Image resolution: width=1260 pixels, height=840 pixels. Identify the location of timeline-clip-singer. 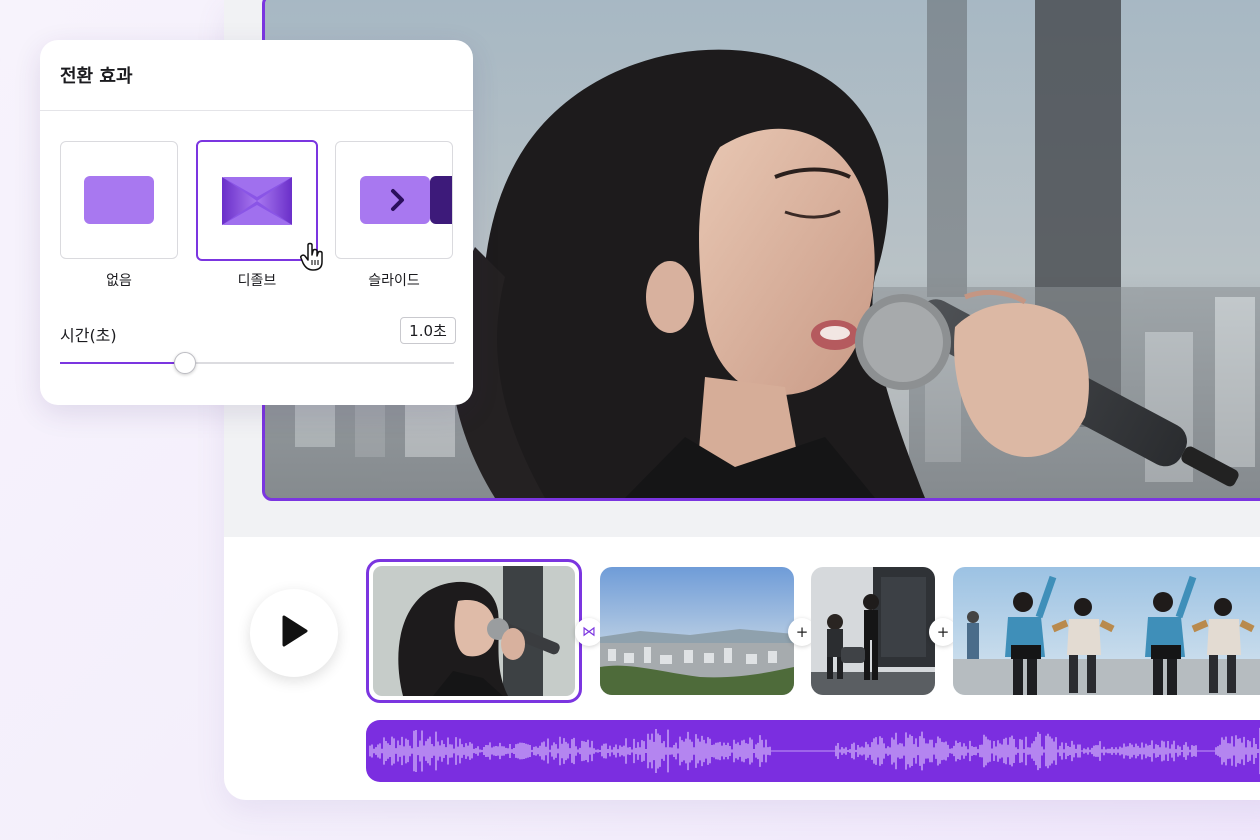
(474, 631).